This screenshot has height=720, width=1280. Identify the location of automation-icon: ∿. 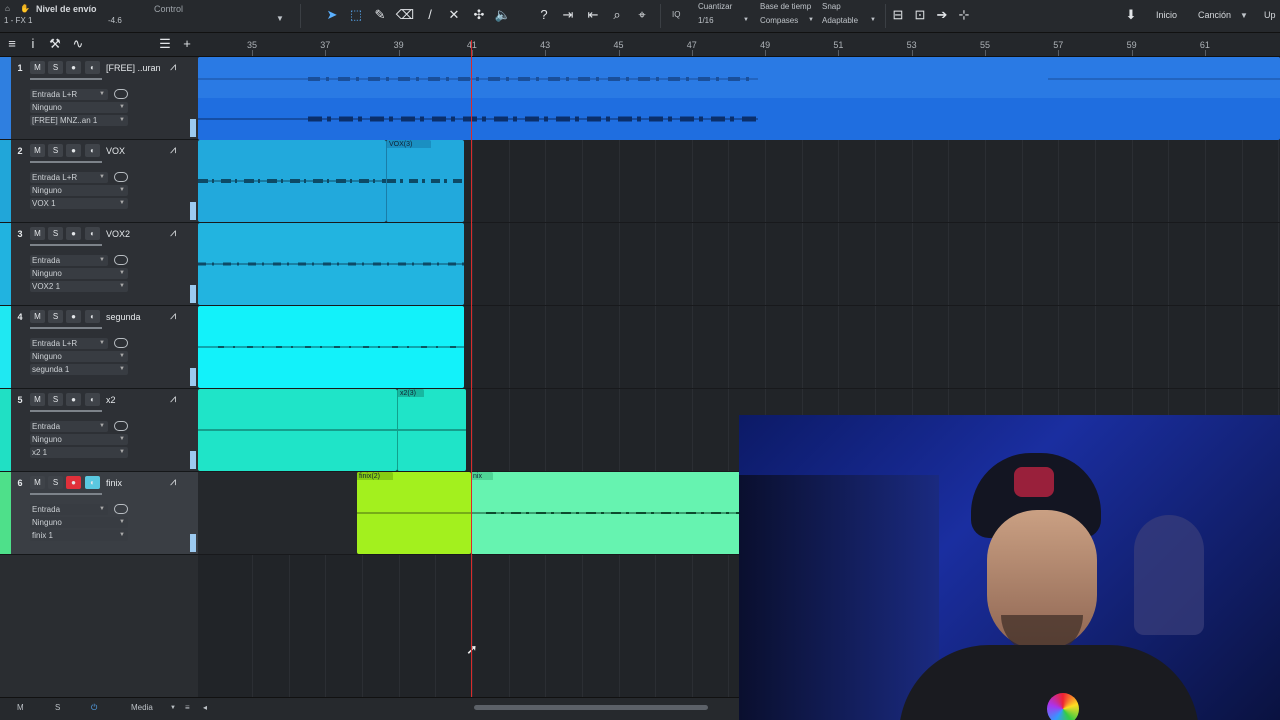
(78, 44).